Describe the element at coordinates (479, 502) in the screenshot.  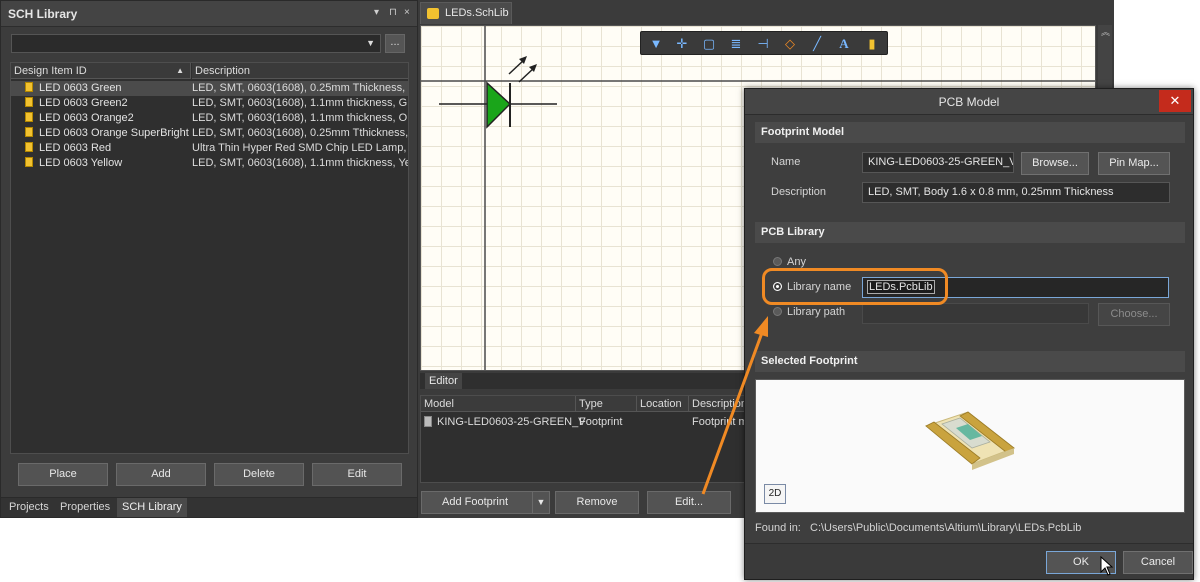
I see `add-footprint-button: Add Footprint` at that location.